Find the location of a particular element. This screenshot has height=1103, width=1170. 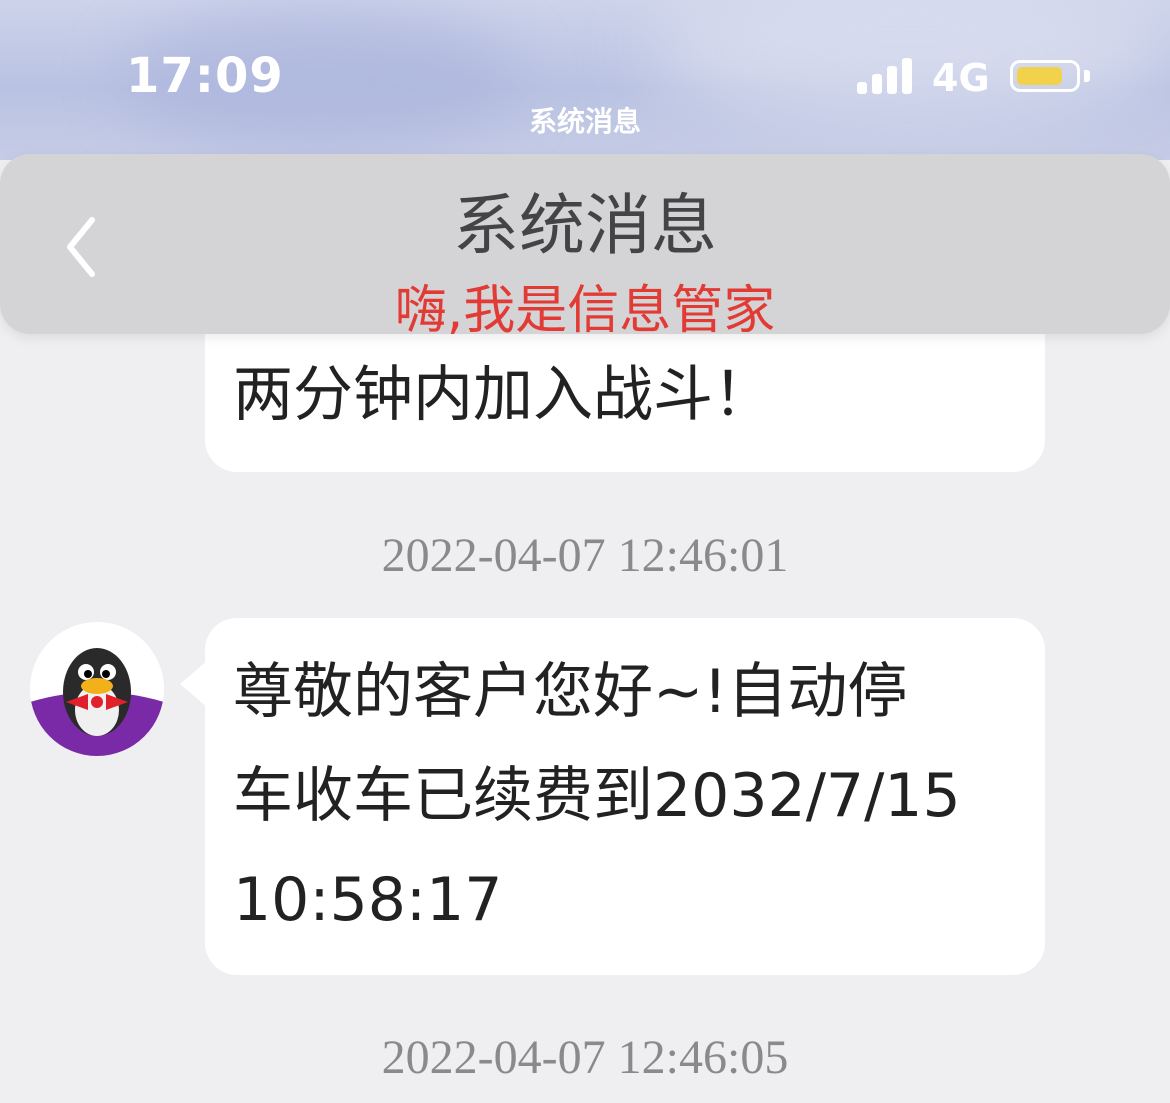

battery-tip is located at coordinates (1087, 76).